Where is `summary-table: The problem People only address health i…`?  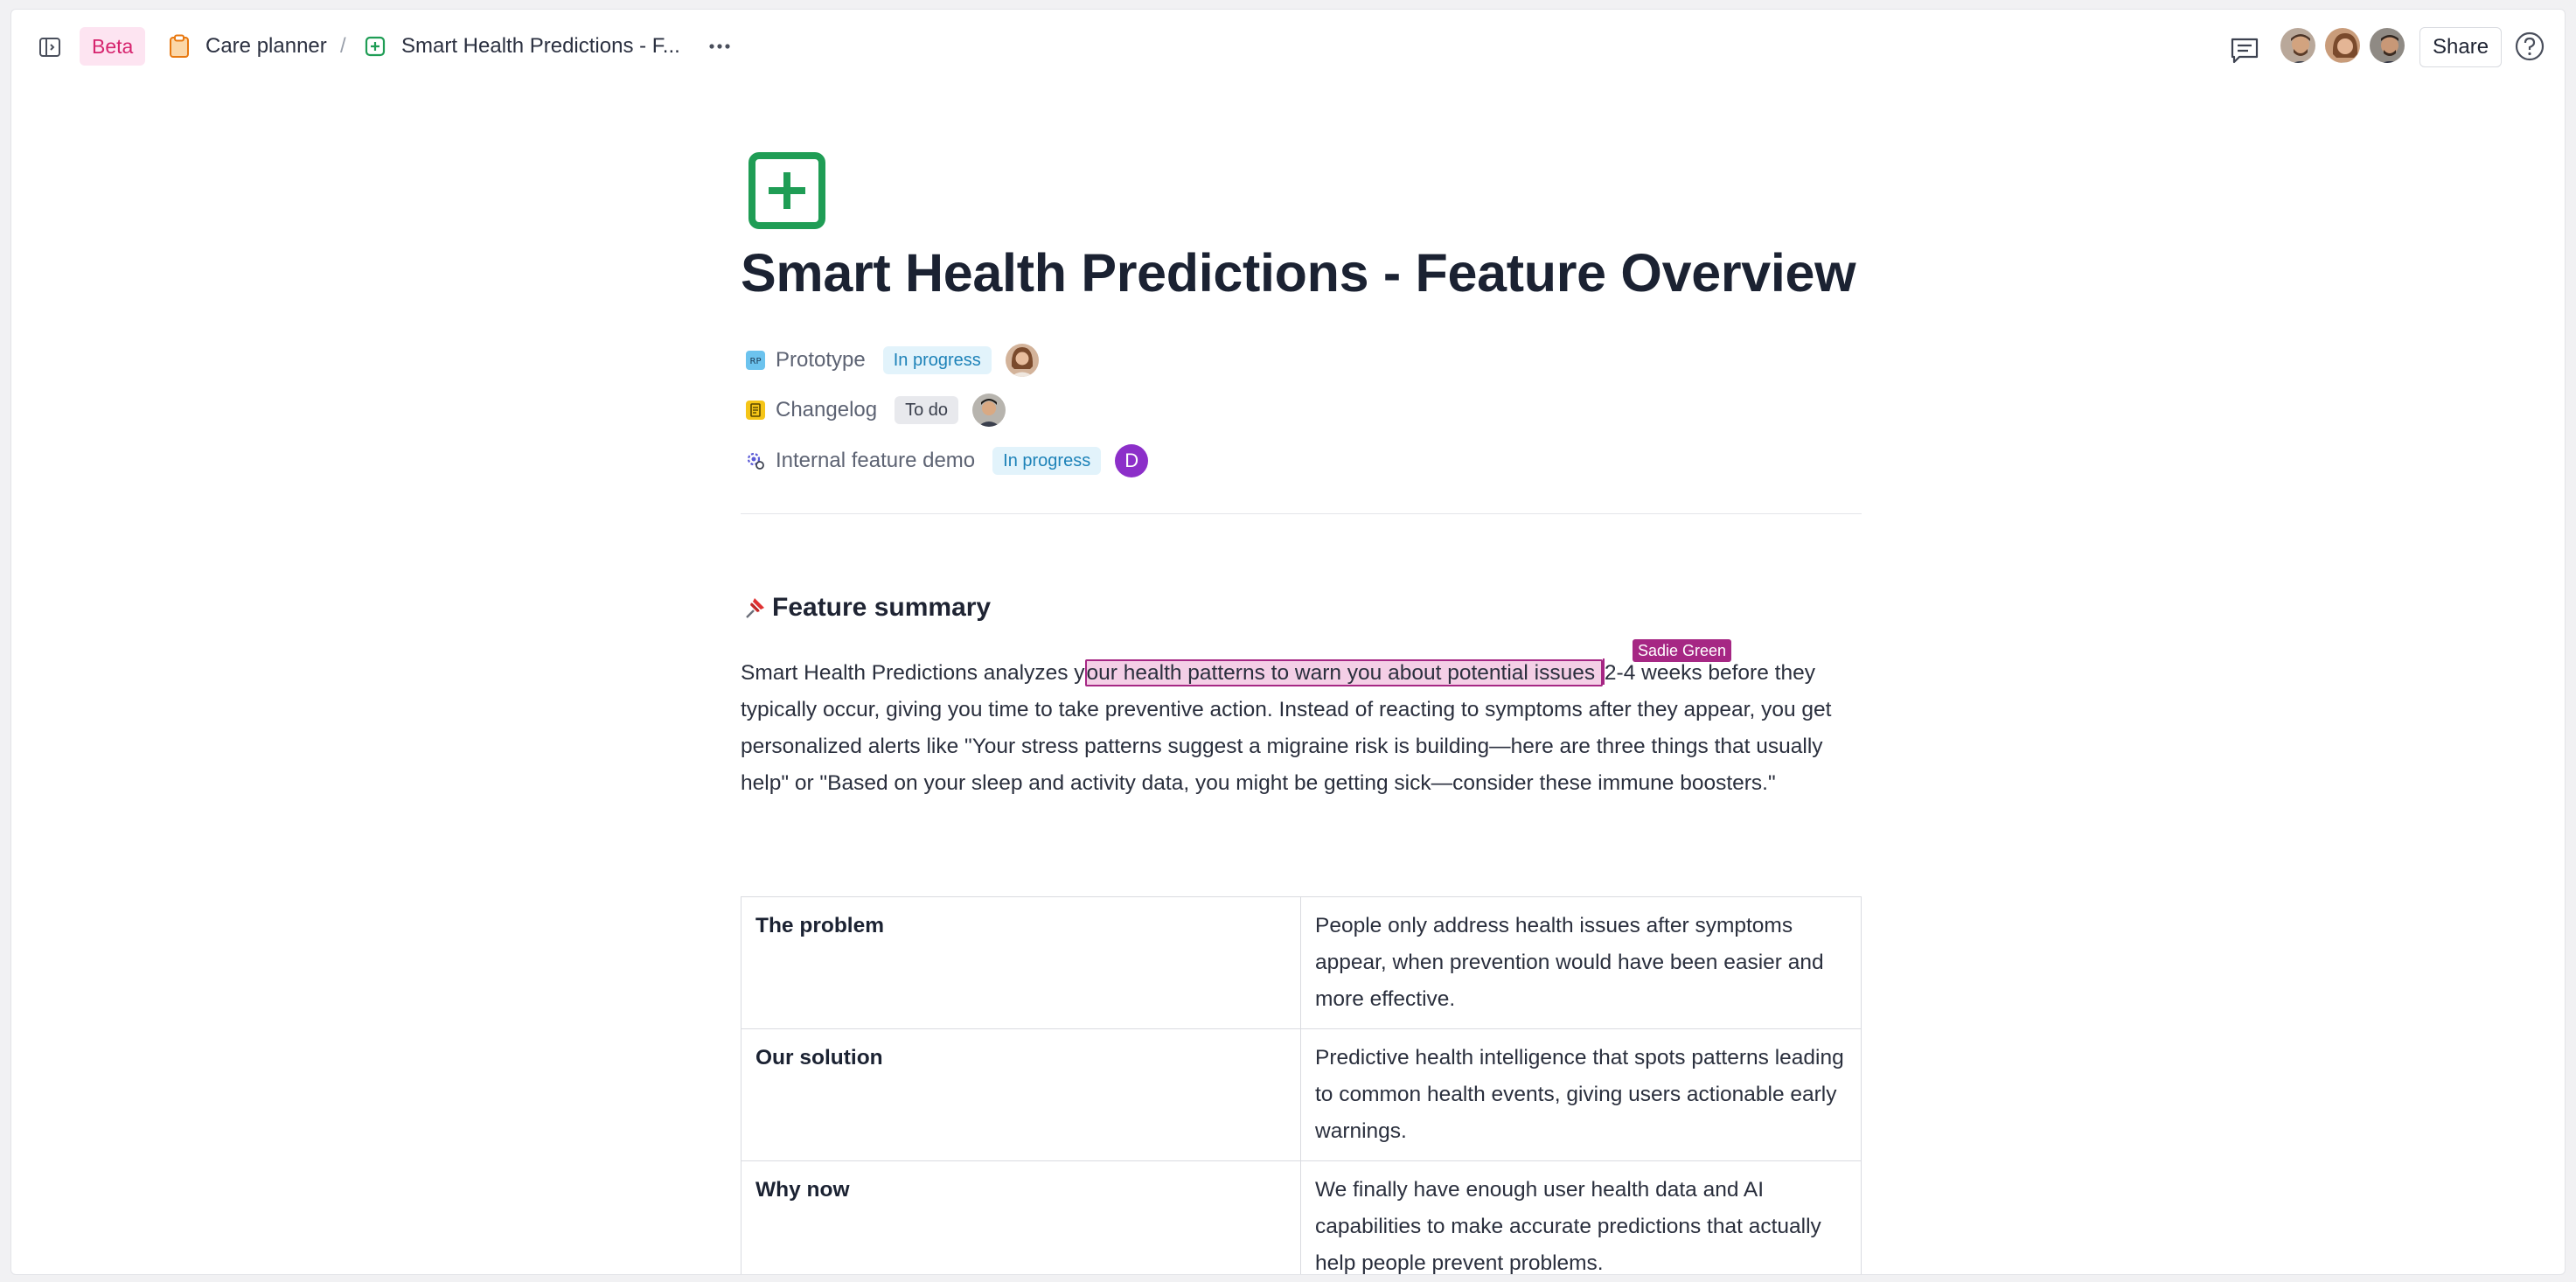 summary-table: The problem People only address health i… is located at coordinates (1301, 1085).